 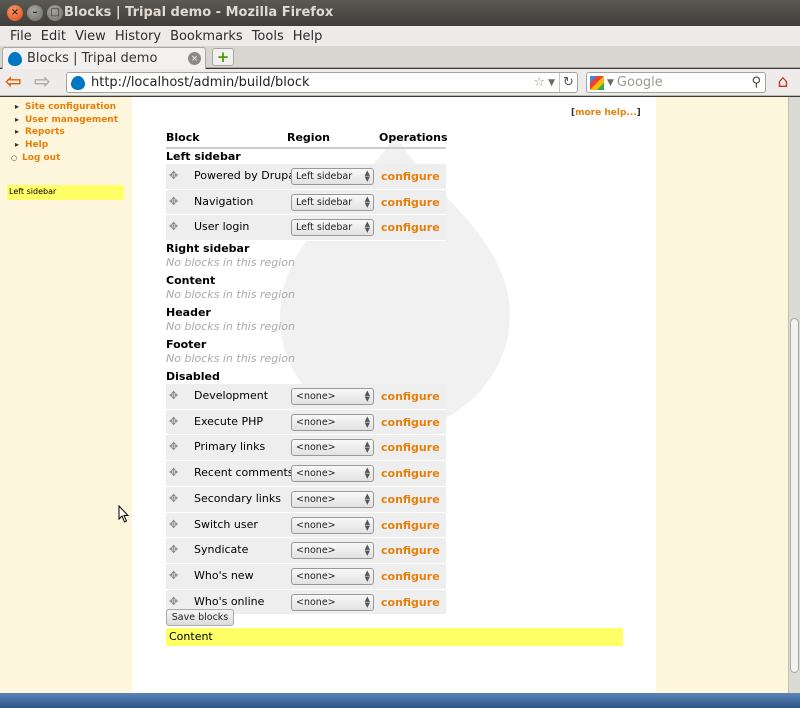 I want to click on header-region: Region, so click(x=308, y=137).